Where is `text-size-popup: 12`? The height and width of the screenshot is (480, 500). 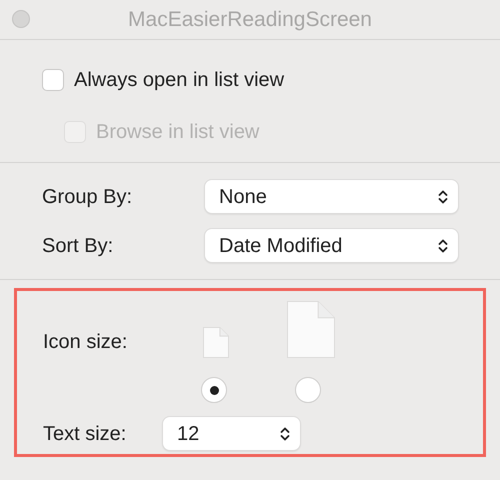
text-size-popup: 12 is located at coordinates (231, 433).